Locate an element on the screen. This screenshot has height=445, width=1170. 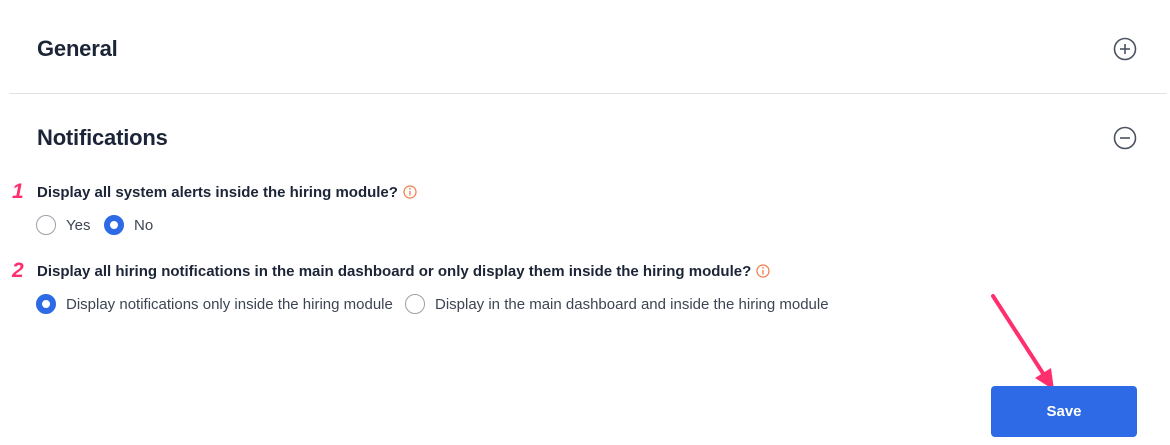
radio-option-yes: Yes is located at coordinates (63, 225).